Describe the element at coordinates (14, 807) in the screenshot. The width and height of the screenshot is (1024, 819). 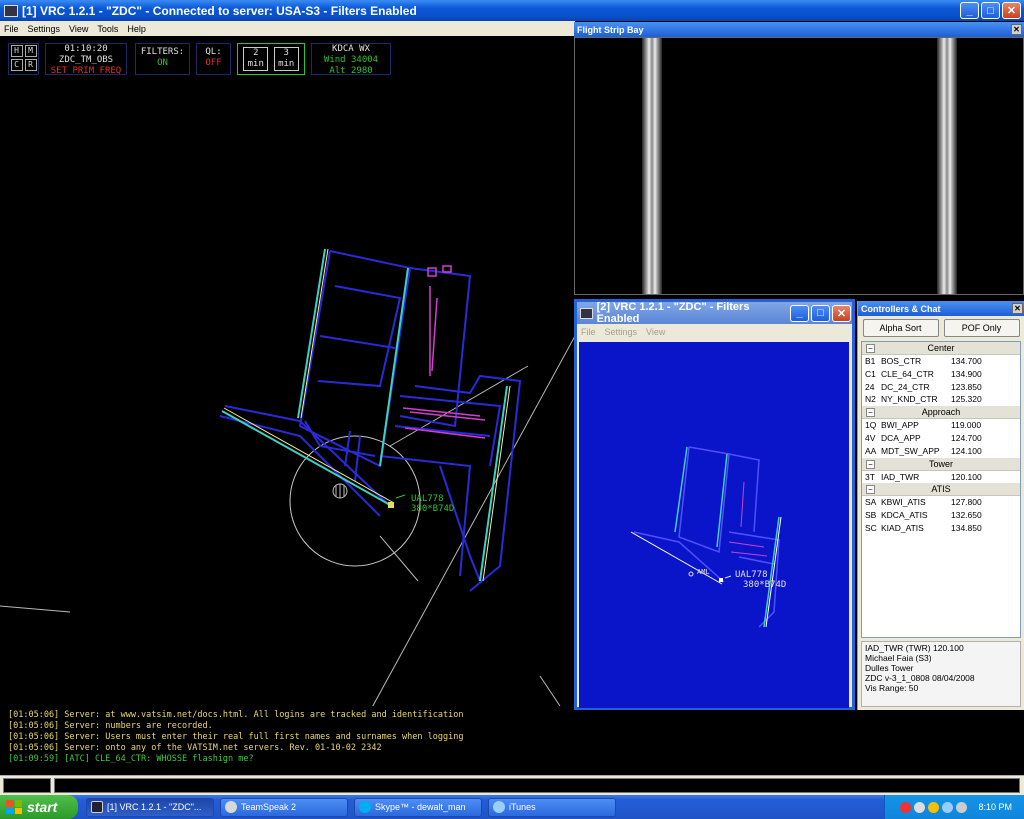
I see `windows-flag-icon` at that location.